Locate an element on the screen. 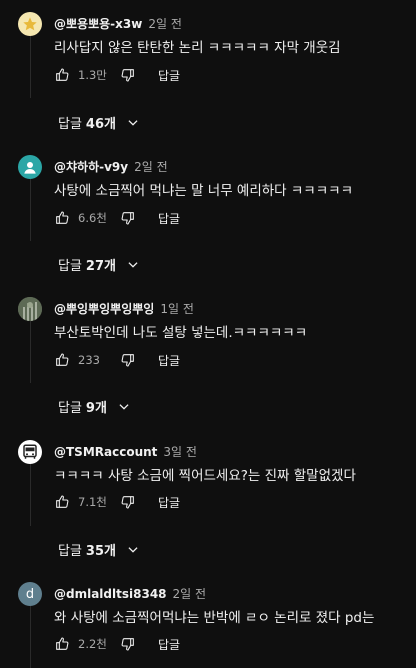 This screenshot has height=668, width=416. author-name: @dmlaldltsi8348 is located at coordinates (110, 594).